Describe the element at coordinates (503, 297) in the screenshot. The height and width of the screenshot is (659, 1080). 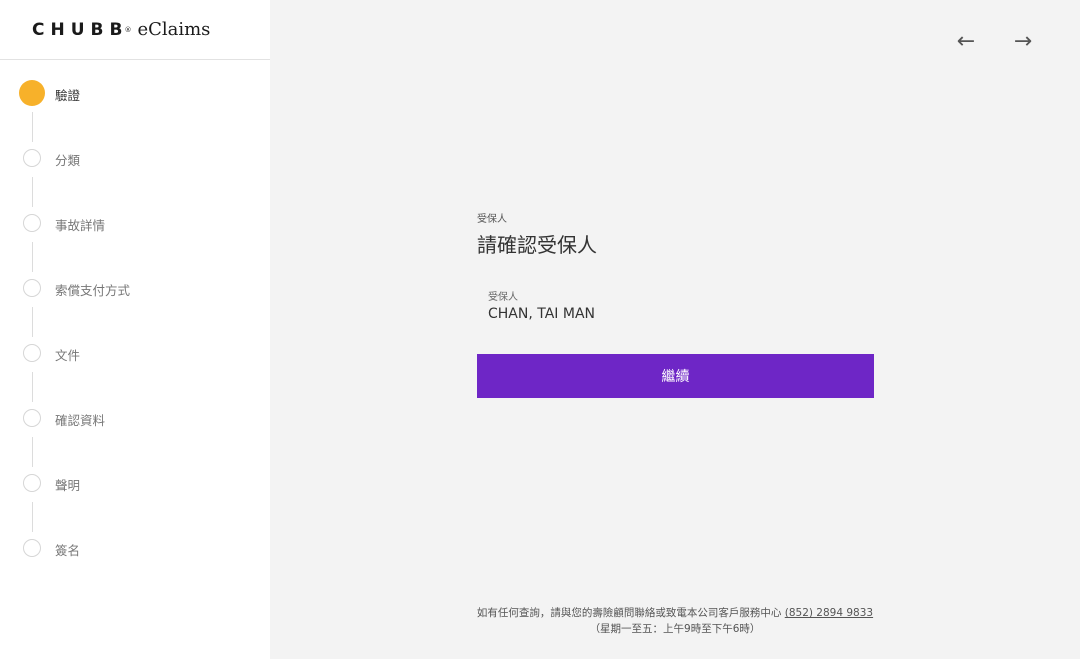
I see `insured-field-label: 受保人` at that location.